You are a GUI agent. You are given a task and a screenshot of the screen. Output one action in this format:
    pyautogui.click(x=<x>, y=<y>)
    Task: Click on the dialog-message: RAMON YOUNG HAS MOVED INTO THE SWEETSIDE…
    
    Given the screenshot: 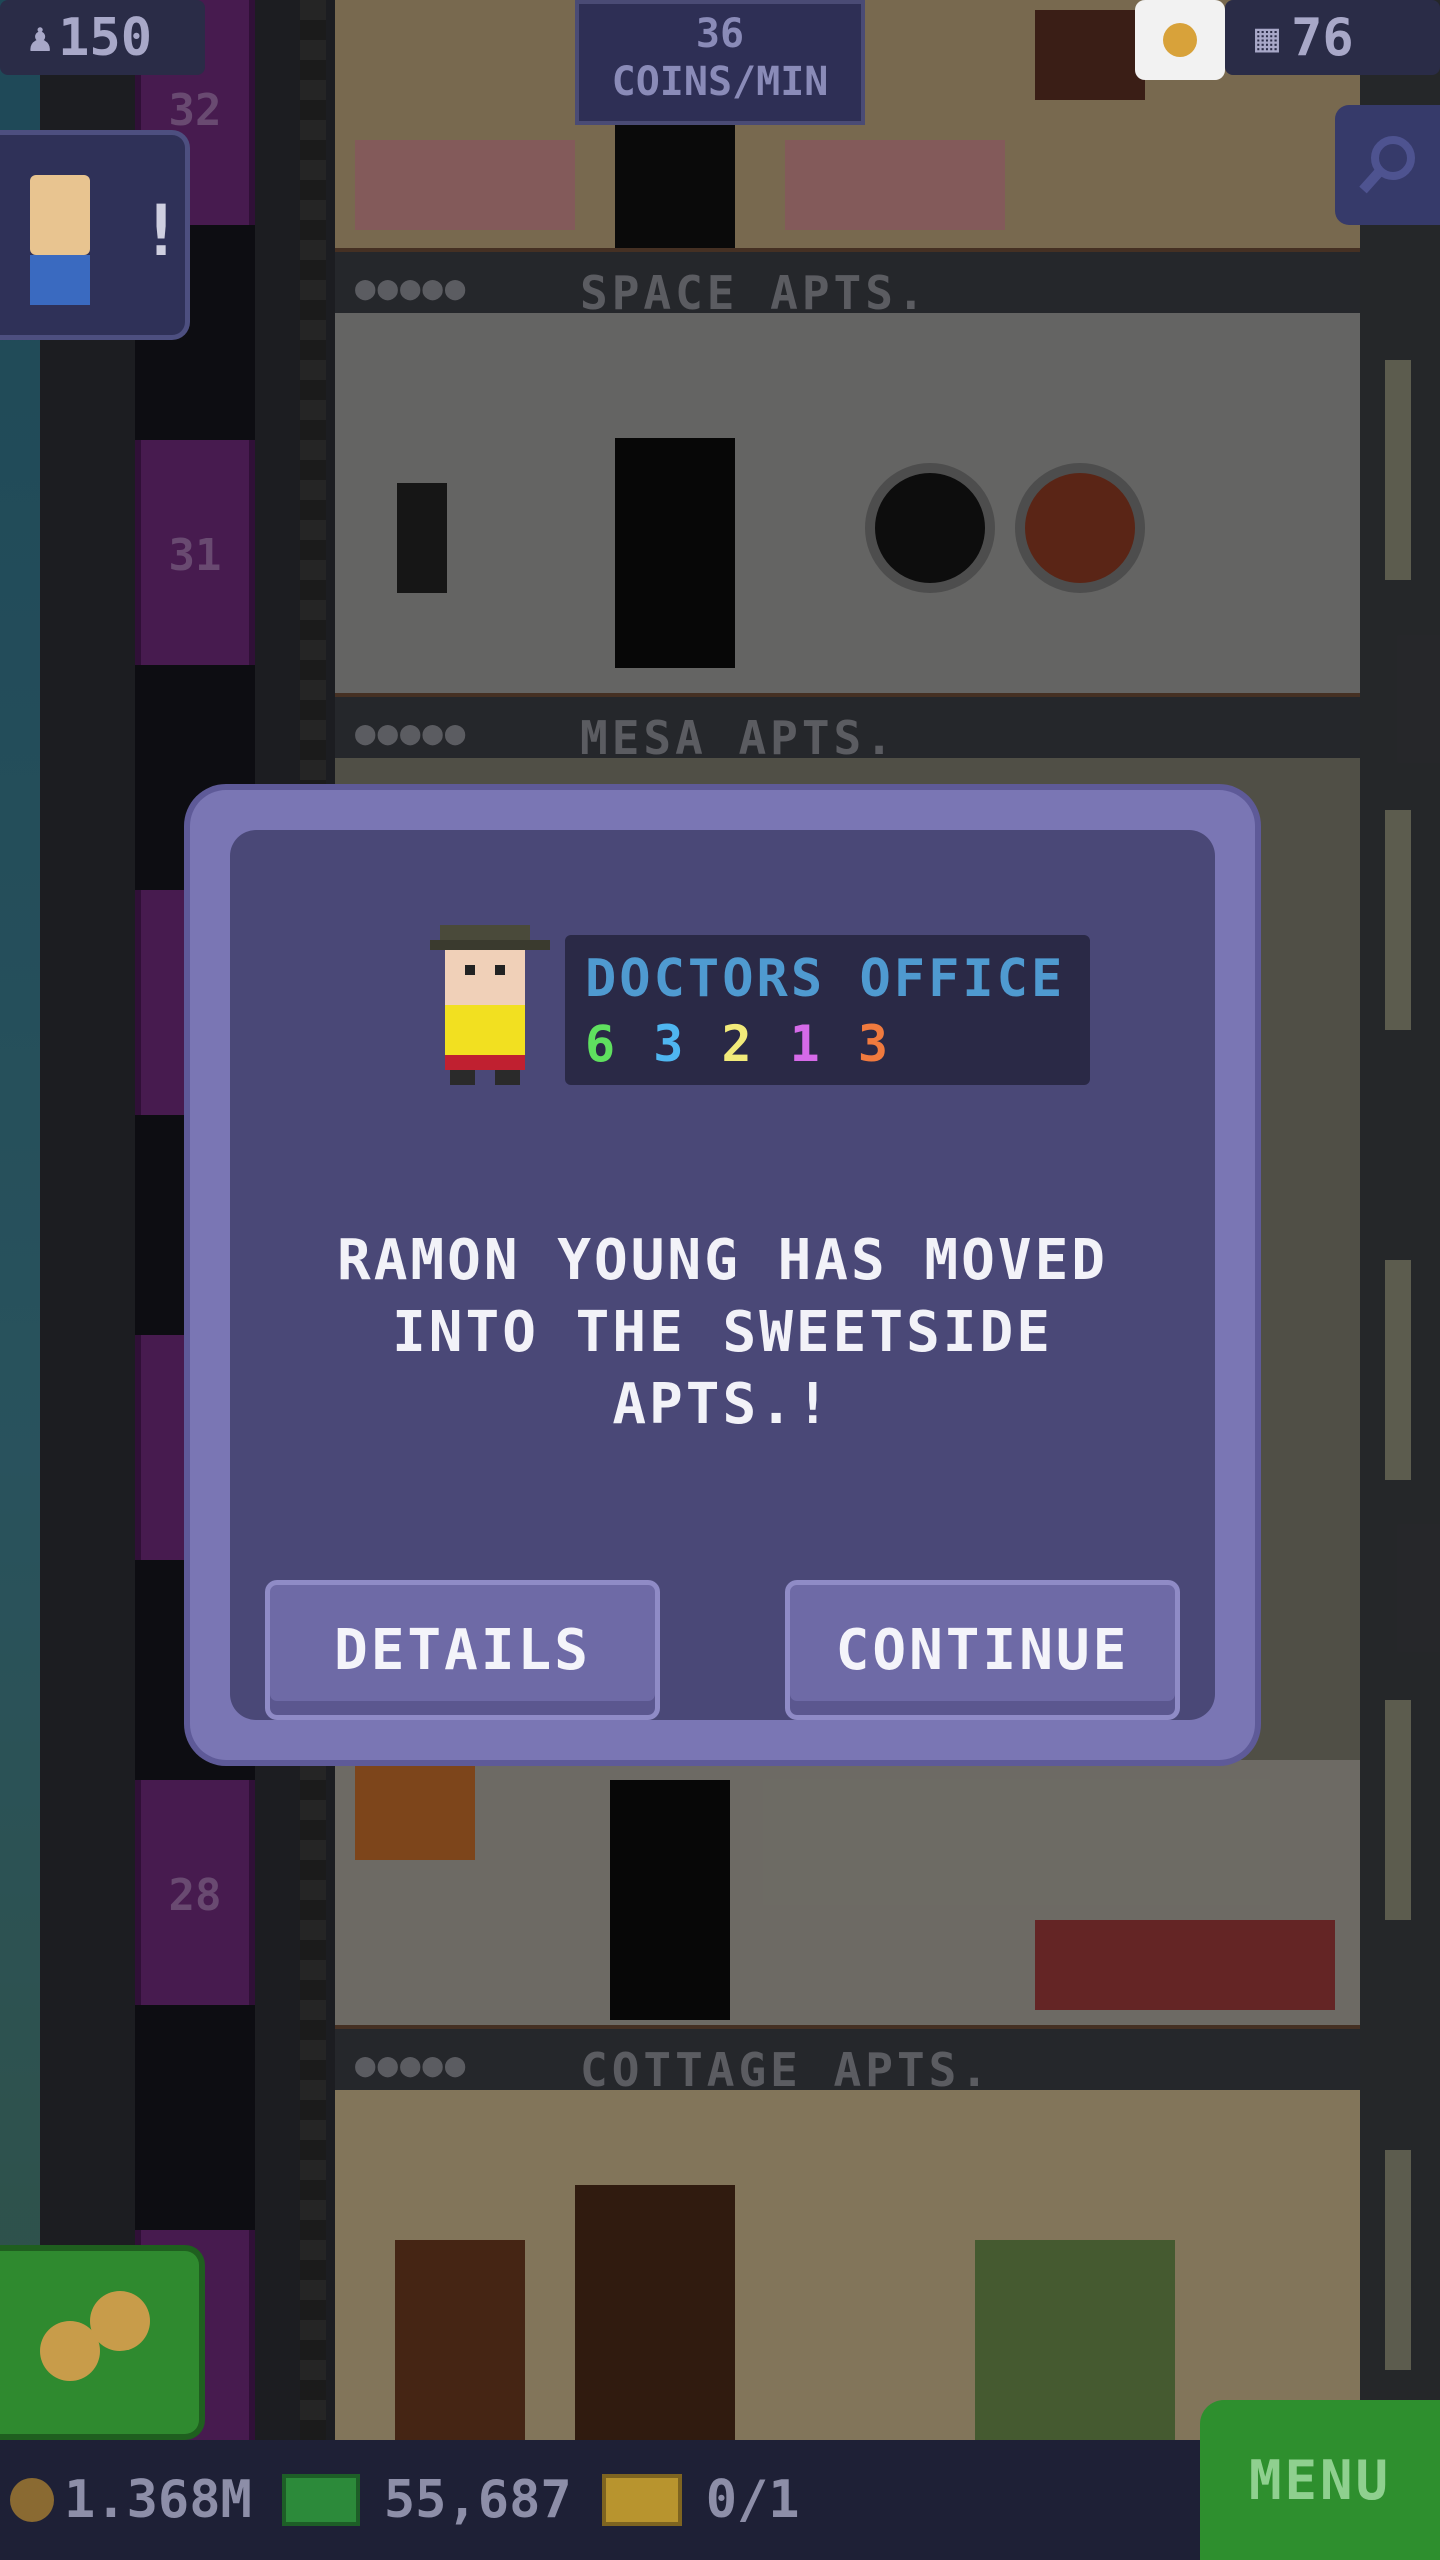 What is the action you would take?
    pyautogui.click(x=722, y=1332)
    